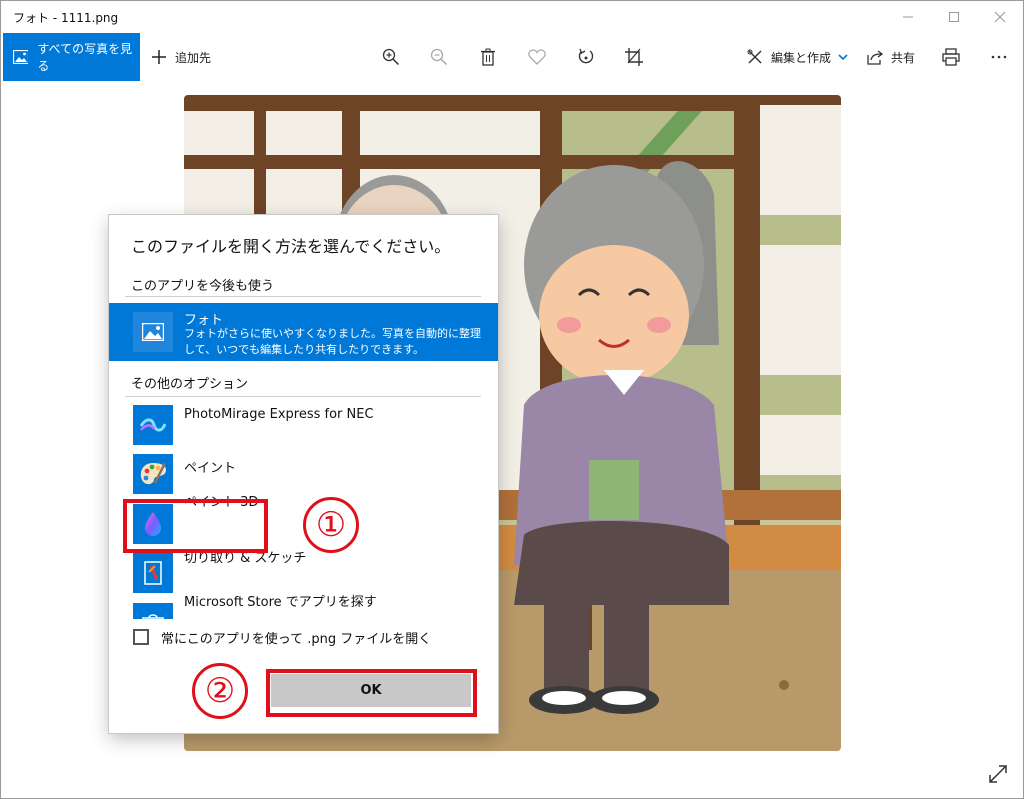 The image size is (1024, 799). I want to click on add-to-button: 追加先, so click(181, 57).